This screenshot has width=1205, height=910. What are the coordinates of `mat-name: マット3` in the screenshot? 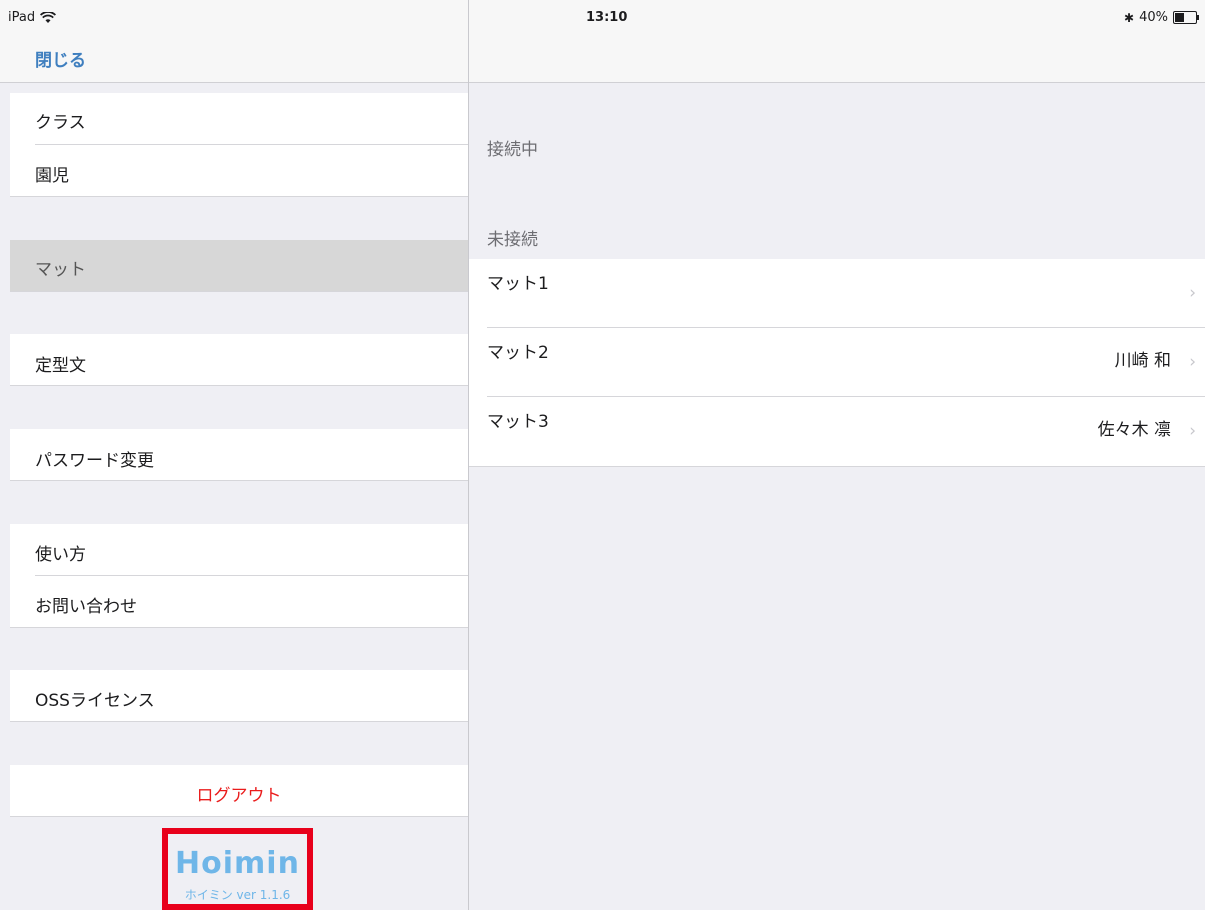 It's located at (518, 422).